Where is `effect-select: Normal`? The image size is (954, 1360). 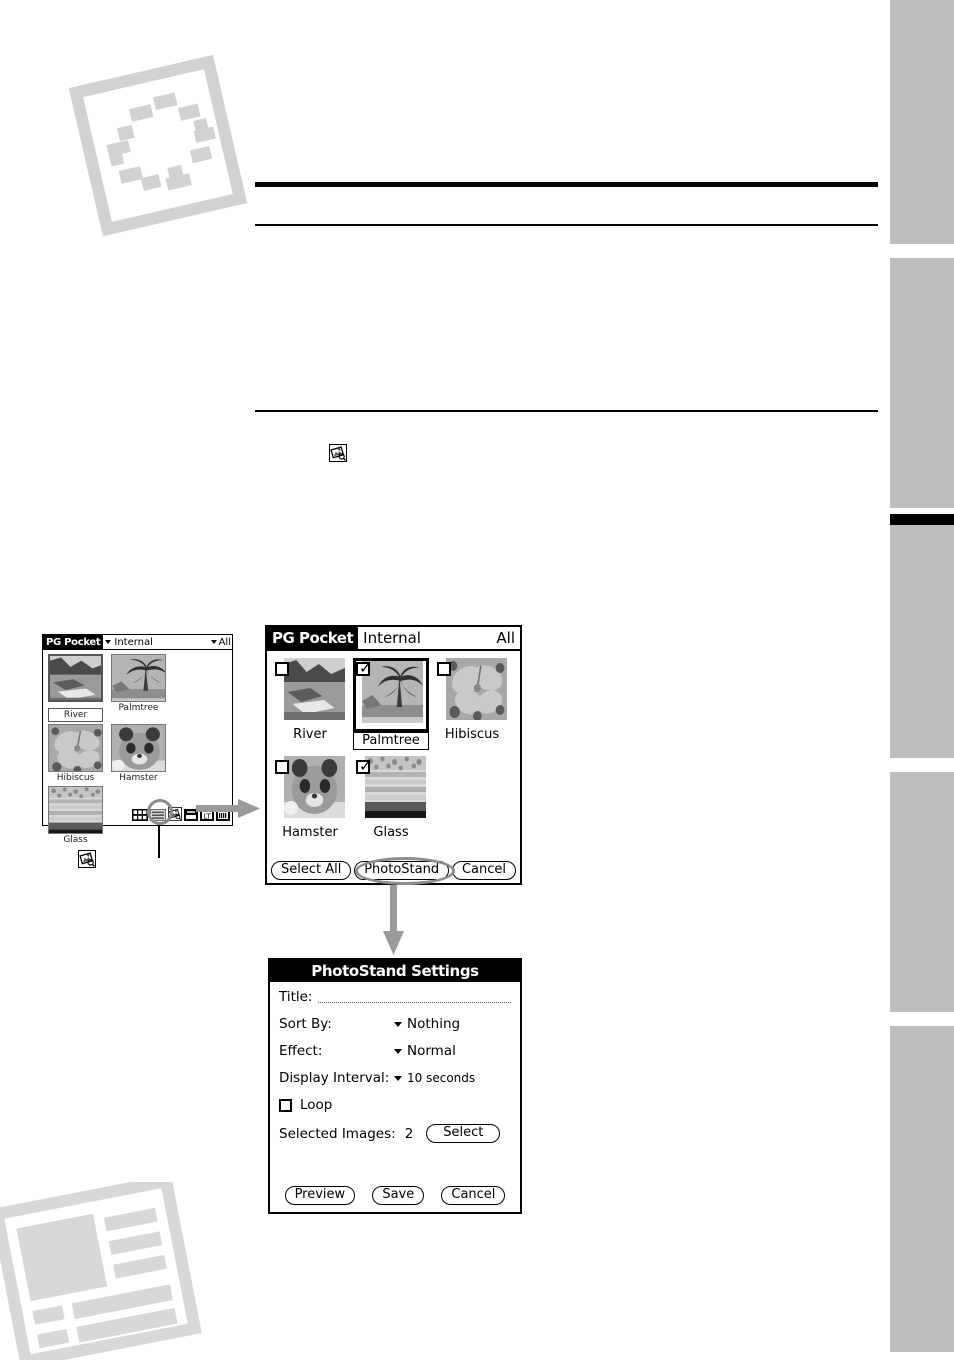
effect-select: Normal is located at coordinates (425, 1051).